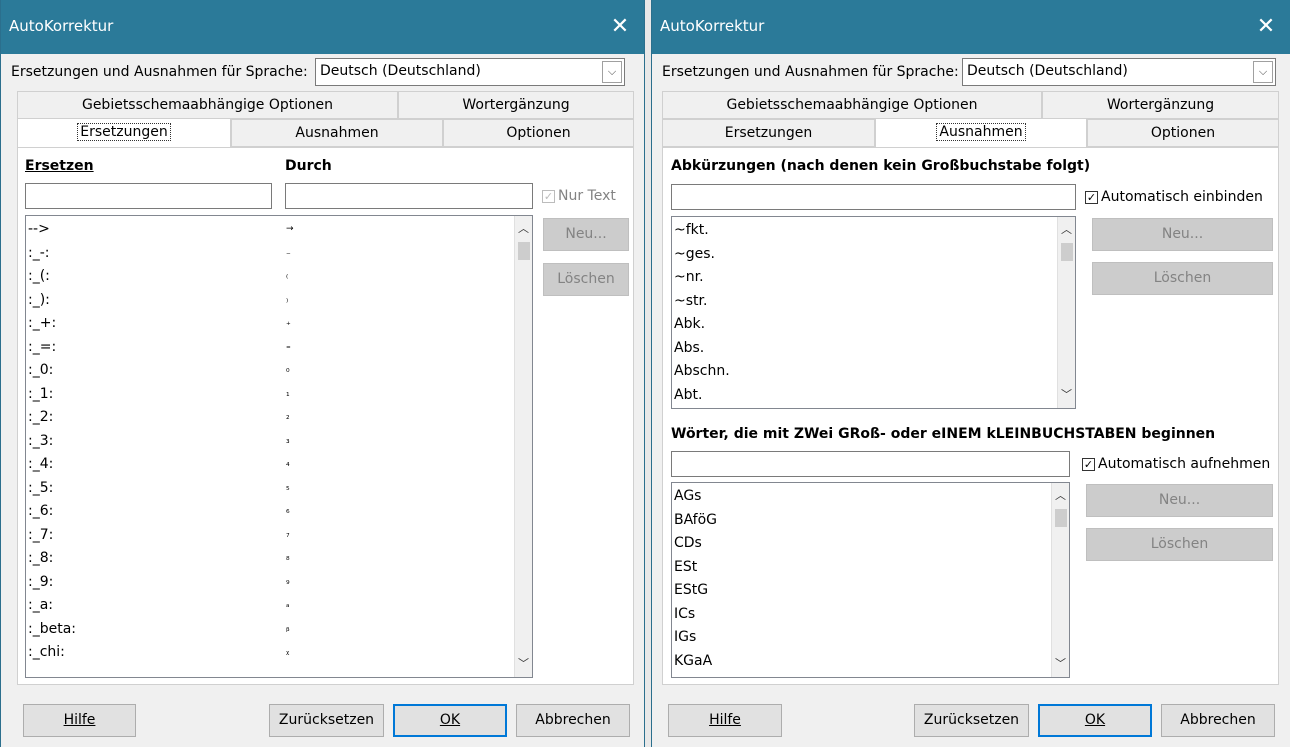  What do you see at coordinates (271, 629) in the screenshot?
I see `table-row: :_beta: ᵦ` at bounding box center [271, 629].